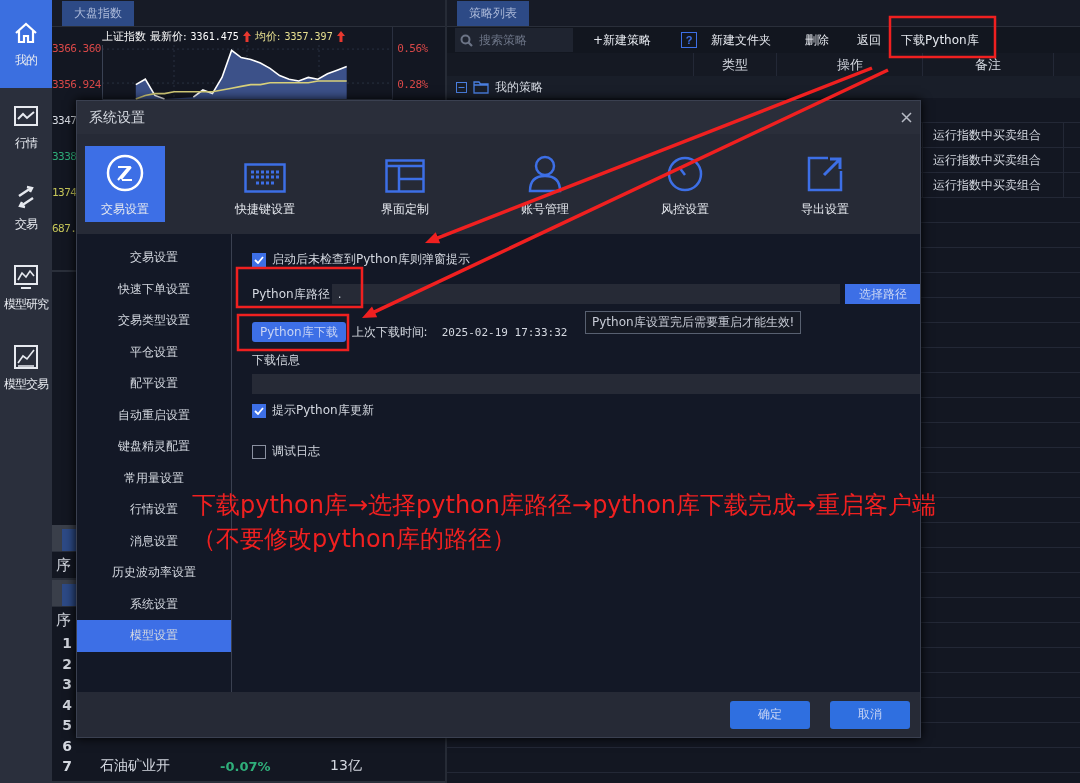 The height and width of the screenshot is (783, 1080). Describe the element at coordinates (514, 40) in the screenshot. I see `search-field: 搜索策略` at that location.